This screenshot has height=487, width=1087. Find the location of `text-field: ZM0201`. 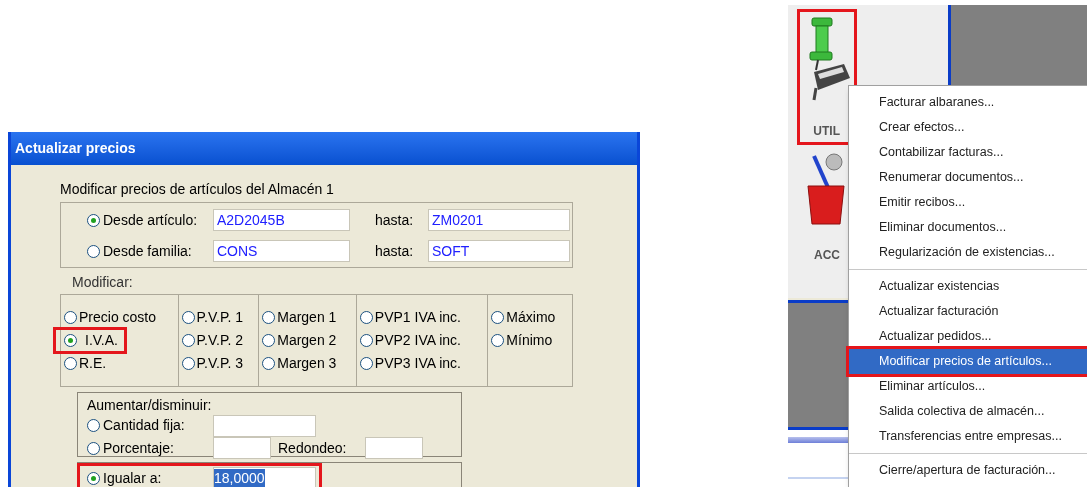

text-field: ZM0201 is located at coordinates (499, 220).